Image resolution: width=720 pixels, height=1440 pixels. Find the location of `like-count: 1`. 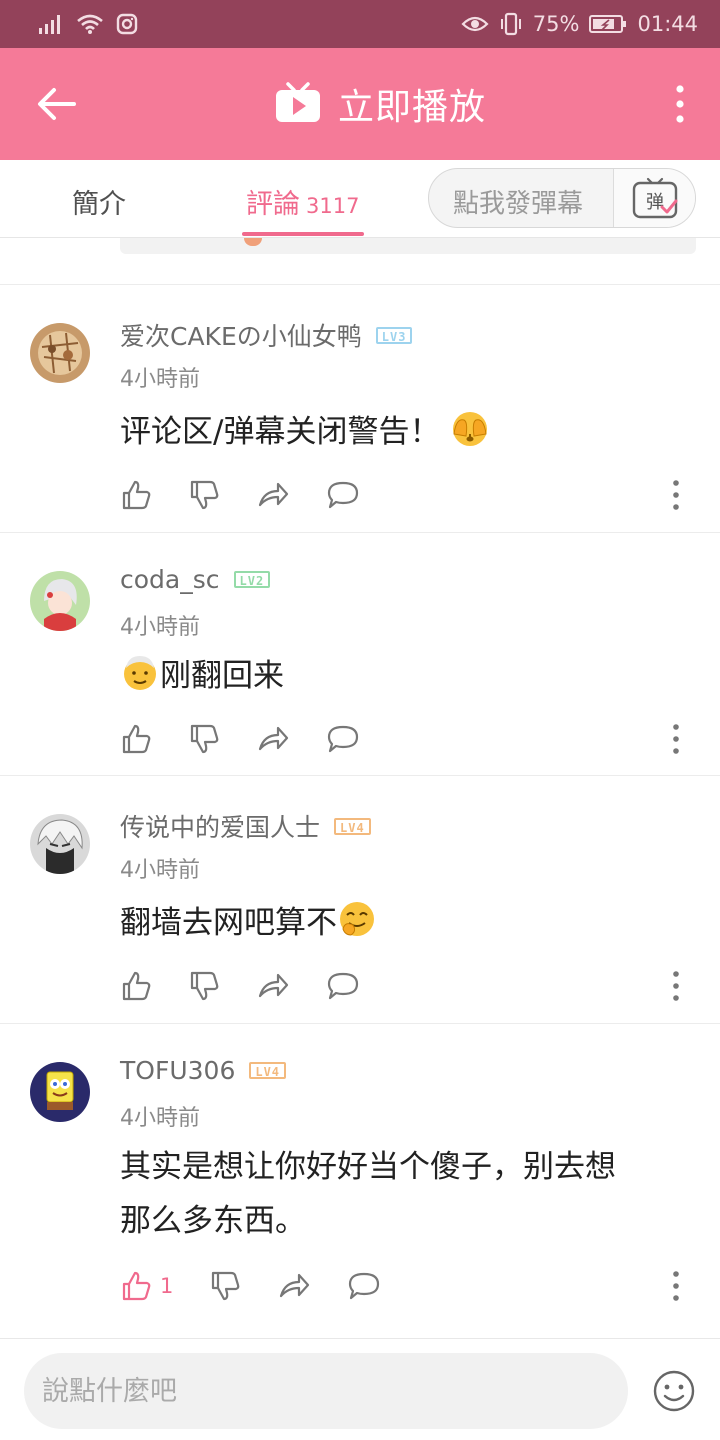

like-count: 1 is located at coordinates (167, 1286).